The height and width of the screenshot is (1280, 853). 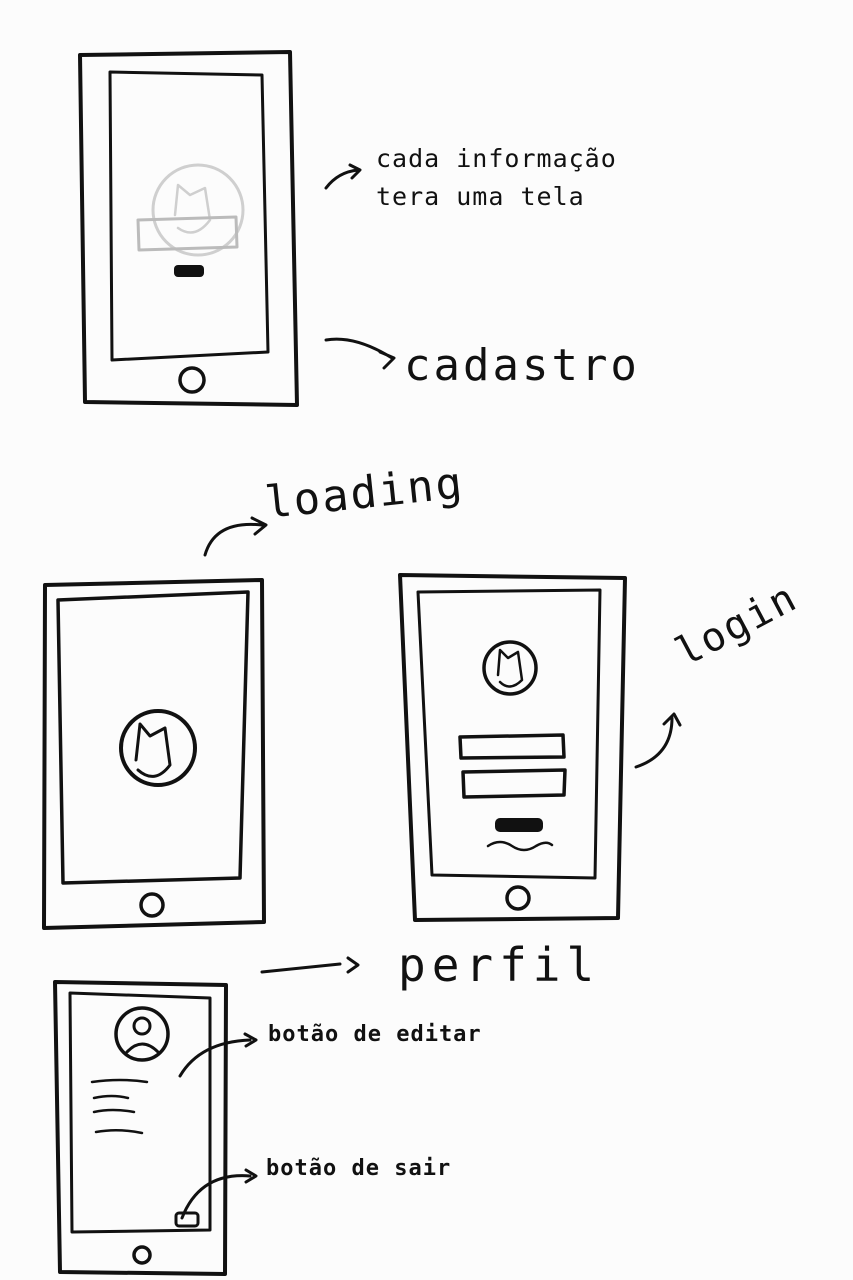 What do you see at coordinates (310, 965) in the screenshot?
I see `arrow-to-perfil` at bounding box center [310, 965].